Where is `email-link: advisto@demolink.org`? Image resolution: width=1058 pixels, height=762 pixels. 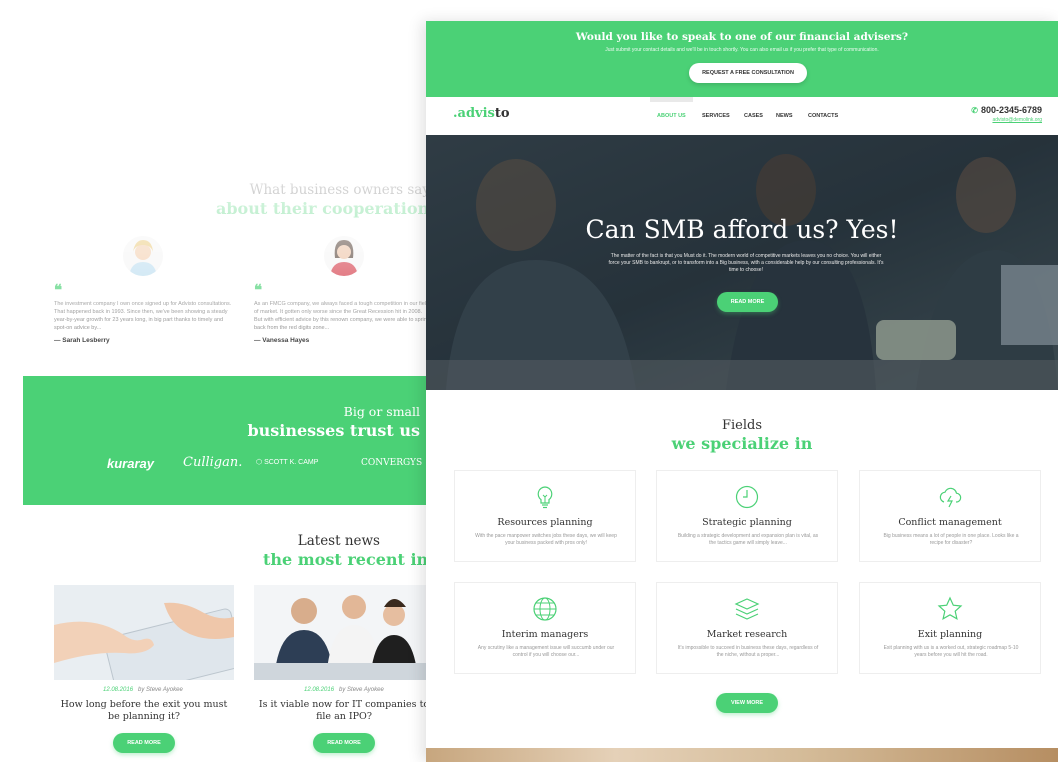 email-link: advisto@demolink.org is located at coordinates (1017, 120).